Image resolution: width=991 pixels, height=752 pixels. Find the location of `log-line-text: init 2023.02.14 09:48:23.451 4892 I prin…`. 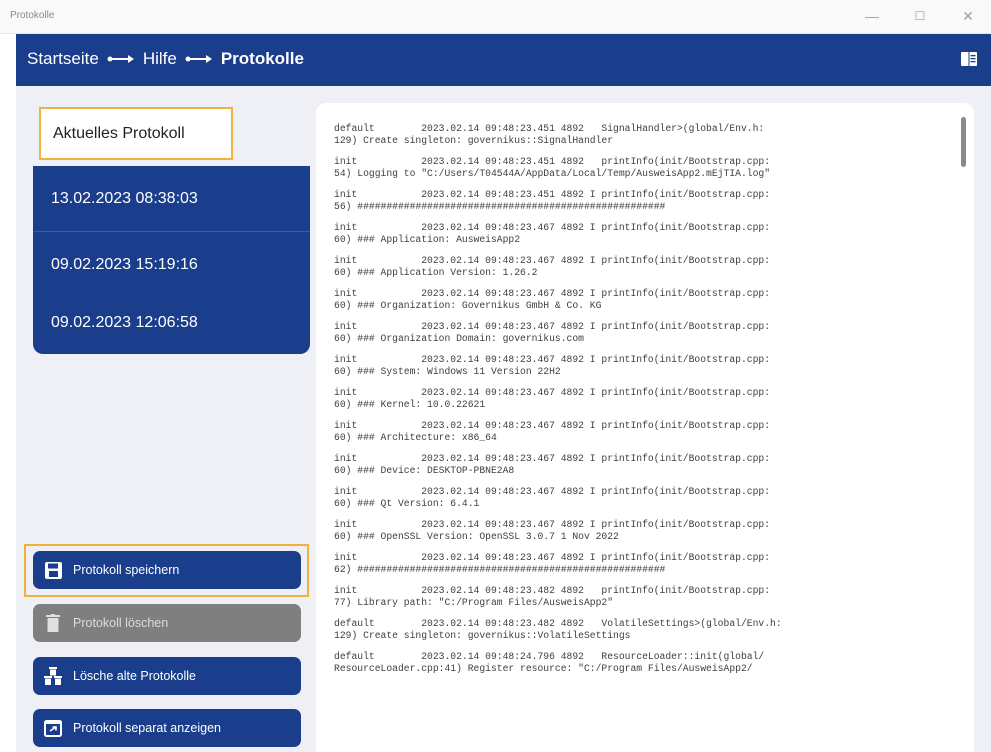

log-line-text: init 2023.02.14 09:48:23.451 4892 I prin… is located at coordinates (552, 194).